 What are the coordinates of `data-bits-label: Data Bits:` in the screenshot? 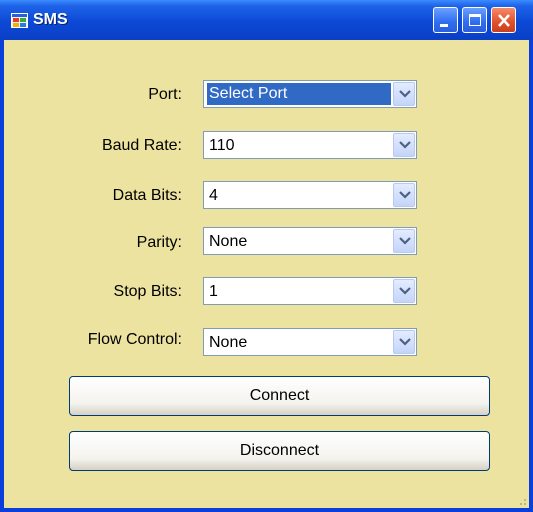 It's located at (147, 195).